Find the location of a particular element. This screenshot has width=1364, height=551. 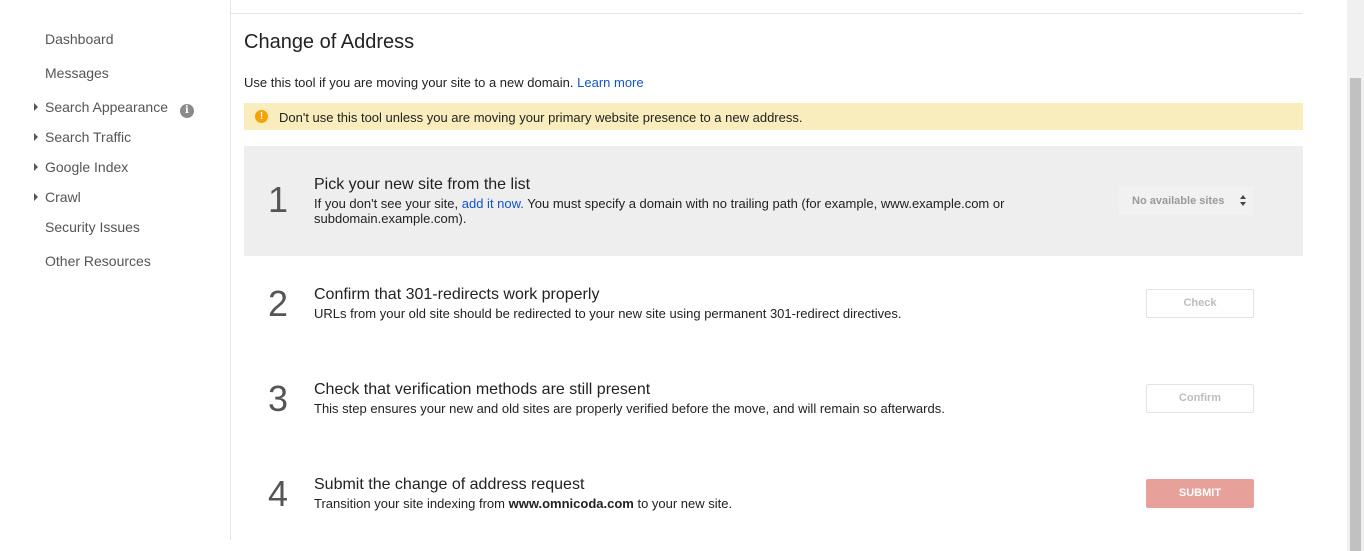

sidebar-item-label: Security Issues is located at coordinates (92, 227).